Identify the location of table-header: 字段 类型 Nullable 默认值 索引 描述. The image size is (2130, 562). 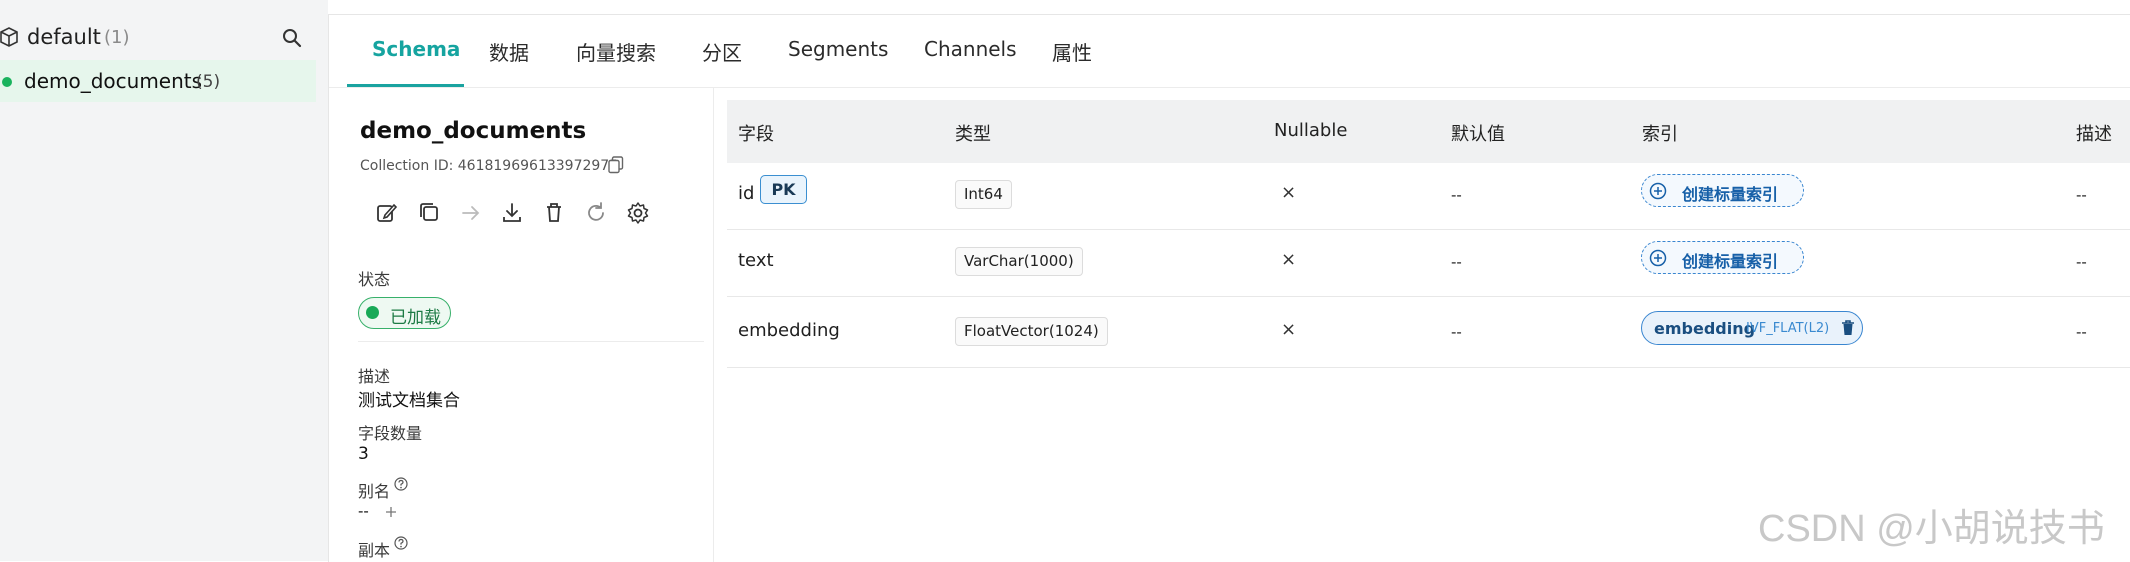
(1428, 131).